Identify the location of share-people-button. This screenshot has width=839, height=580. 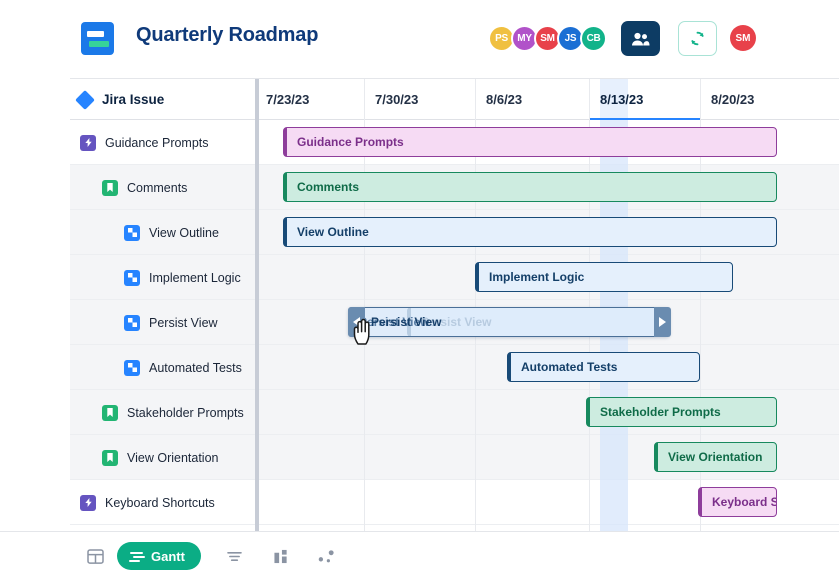
(640, 38).